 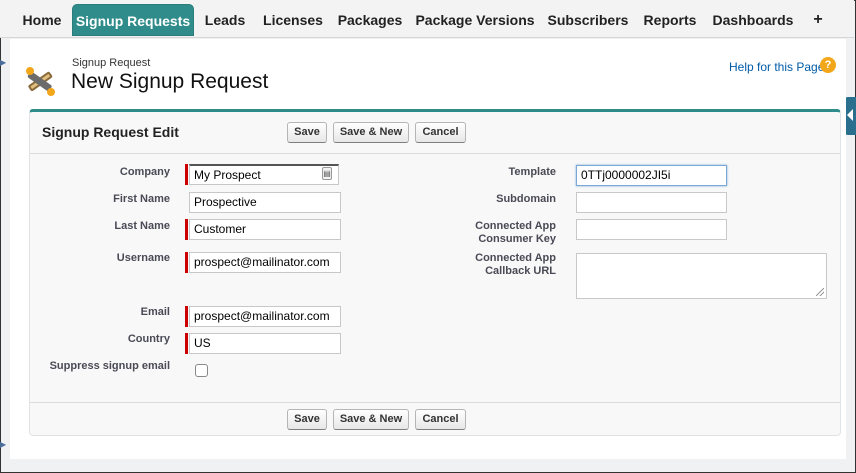 What do you see at coordinates (110, 132) in the screenshot?
I see `panel-title: Signup Request Edit` at bounding box center [110, 132].